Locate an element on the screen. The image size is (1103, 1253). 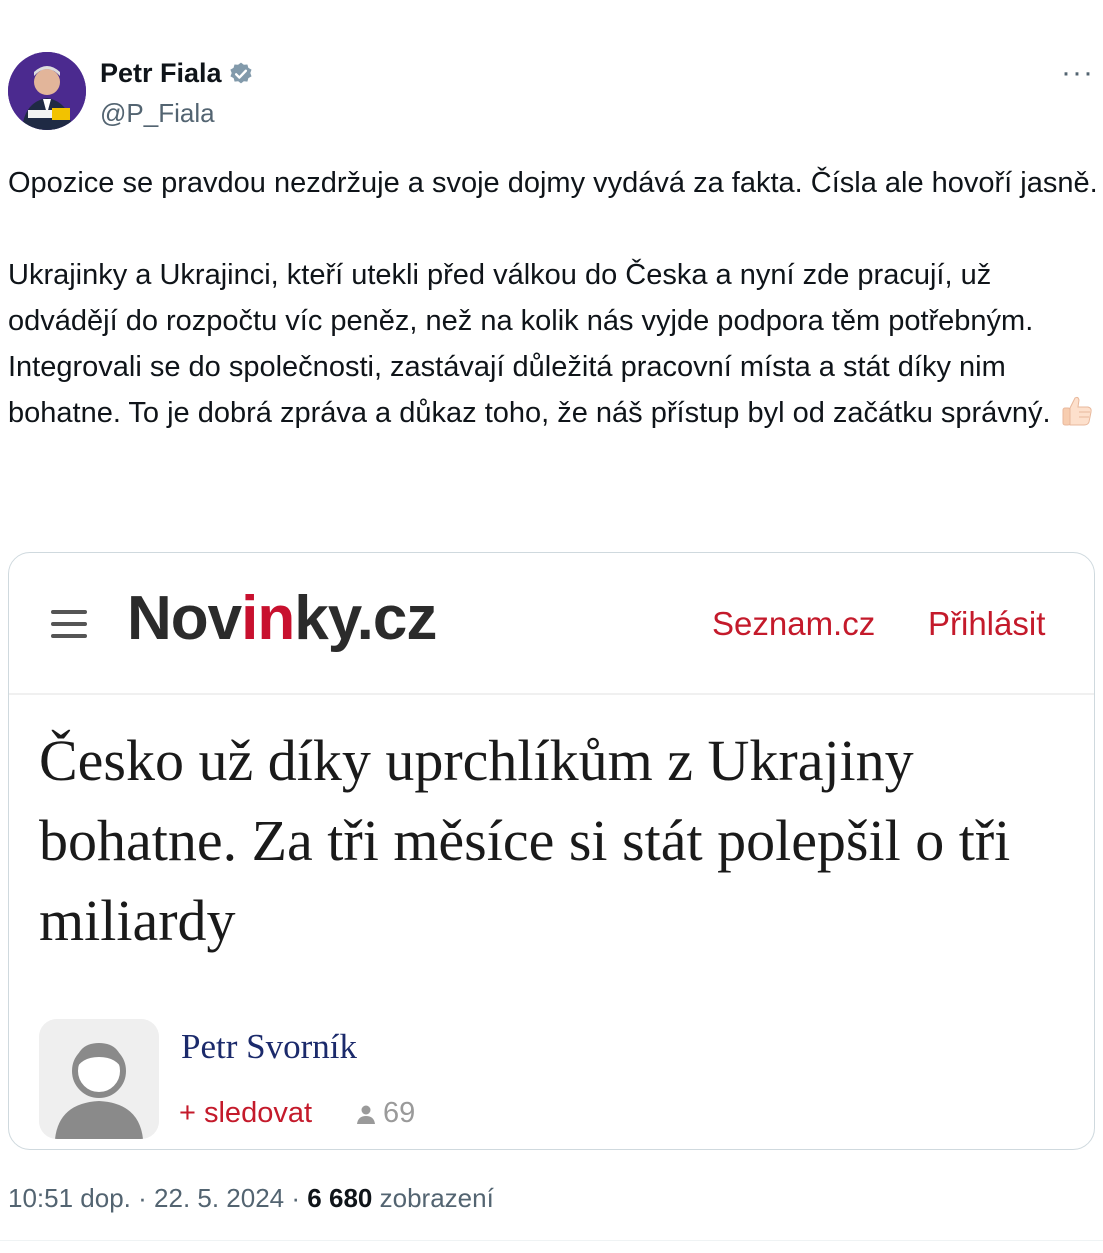
views-label: zobrazení is located at coordinates (436, 1198).